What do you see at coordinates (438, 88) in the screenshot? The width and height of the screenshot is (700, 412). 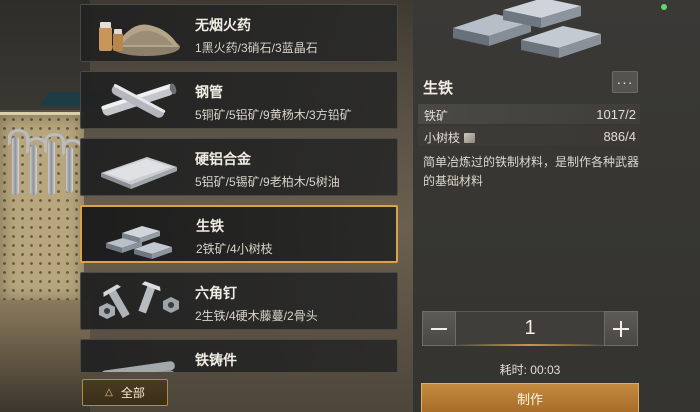 I see `detail-title: 生铁` at bounding box center [438, 88].